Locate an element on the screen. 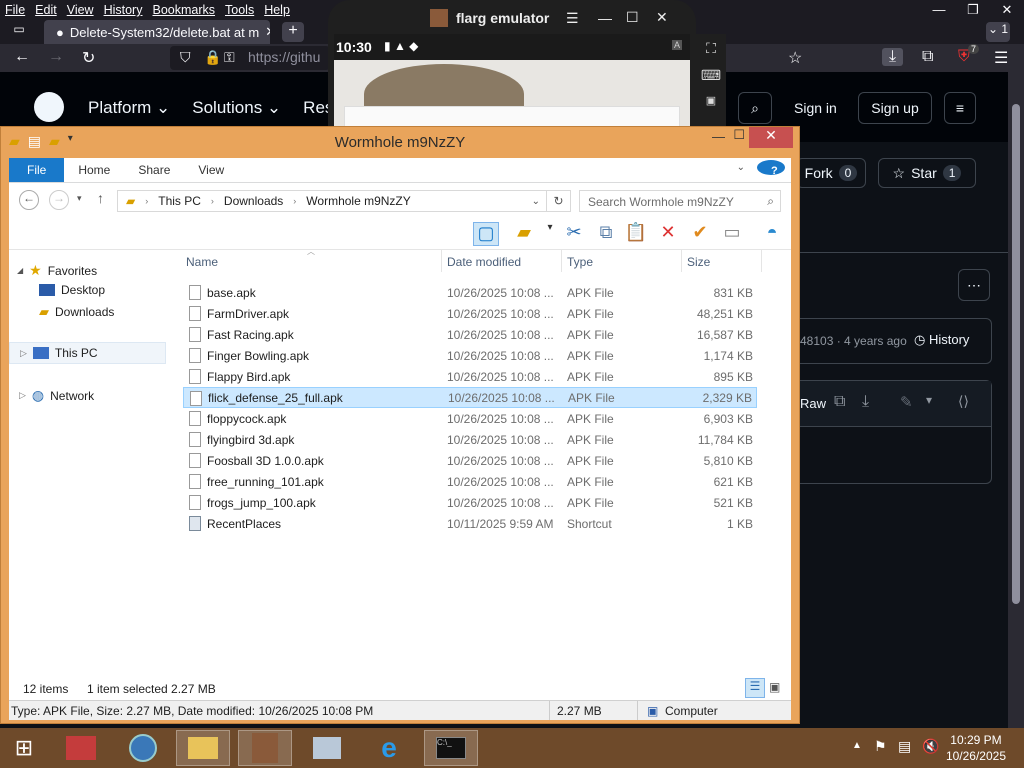 Image resolution: width=1024 pixels, height=768 pixels. github-logo-icon is located at coordinates (49, 107).